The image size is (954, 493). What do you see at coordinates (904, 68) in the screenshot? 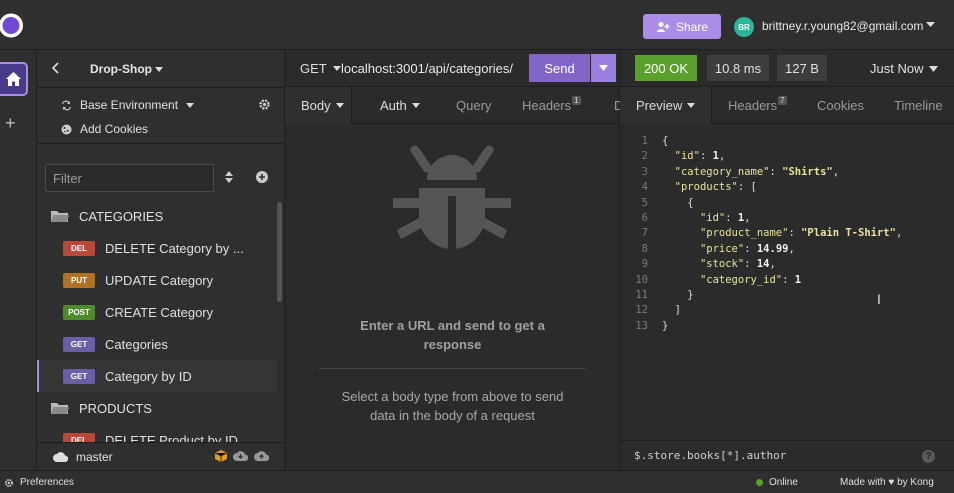
I see `history-selector: Just Now` at bounding box center [904, 68].